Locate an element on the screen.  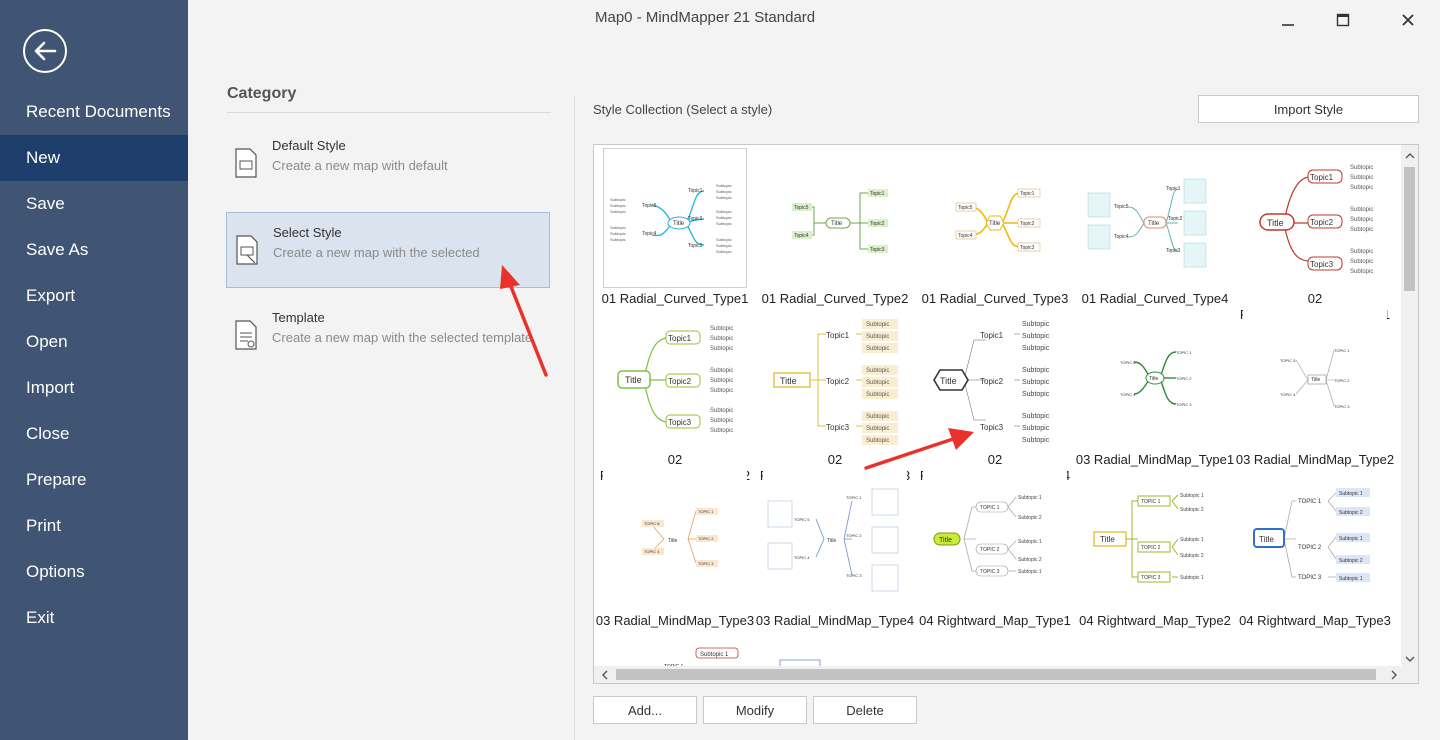
nav-new: New is located at coordinates (94, 158).